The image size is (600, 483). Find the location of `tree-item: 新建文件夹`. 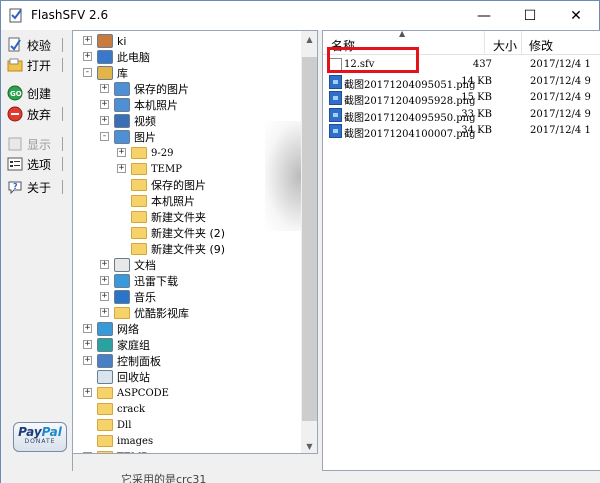

tree-item: 新建文件夹 is located at coordinates (168, 217).